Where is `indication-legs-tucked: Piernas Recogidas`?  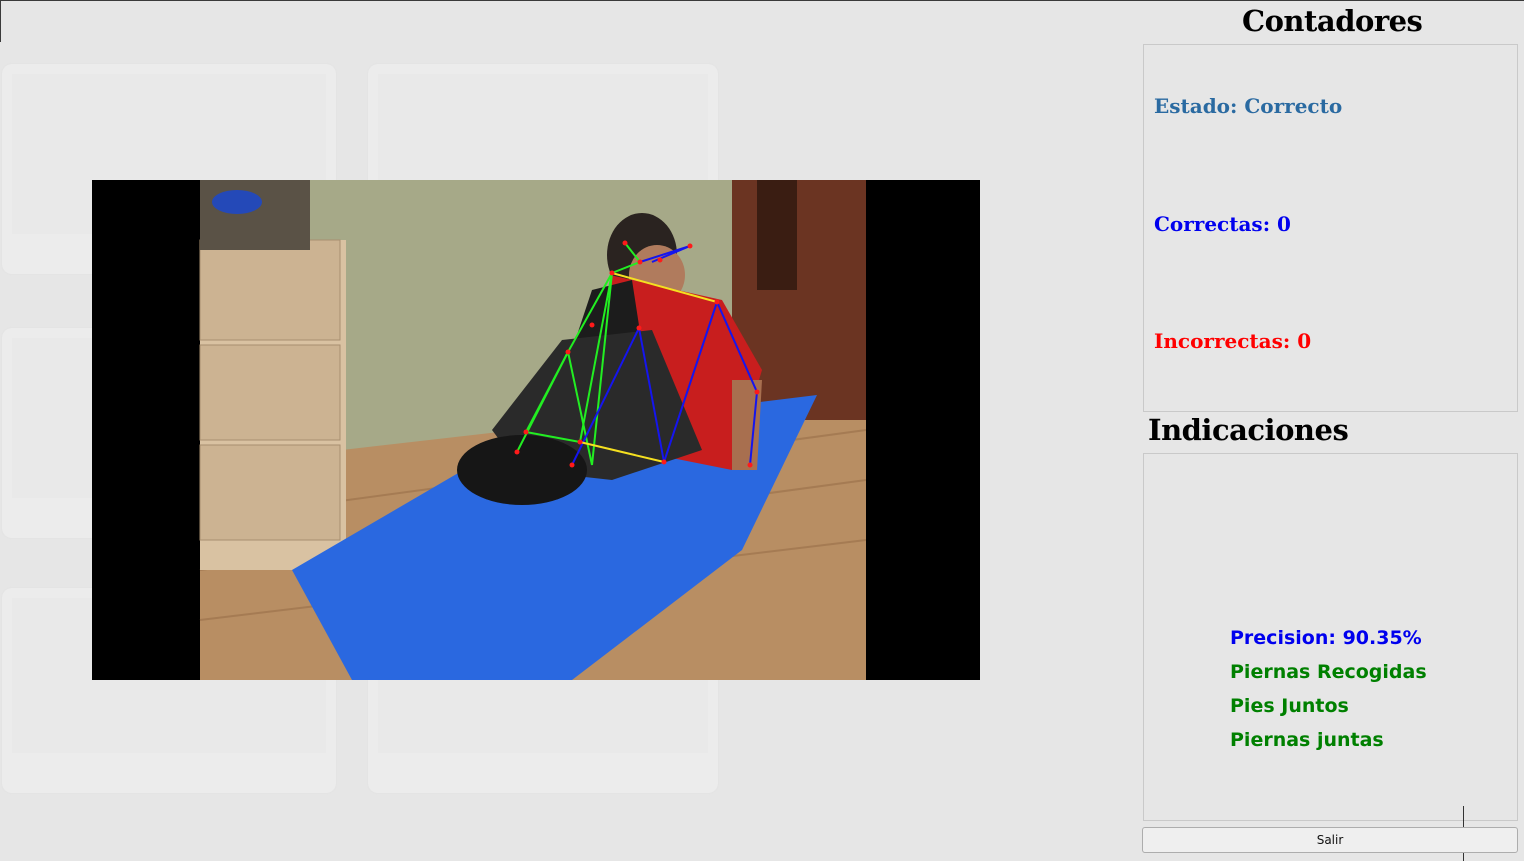
indication-legs-tucked: Piernas Recogidas is located at coordinates (1328, 672).